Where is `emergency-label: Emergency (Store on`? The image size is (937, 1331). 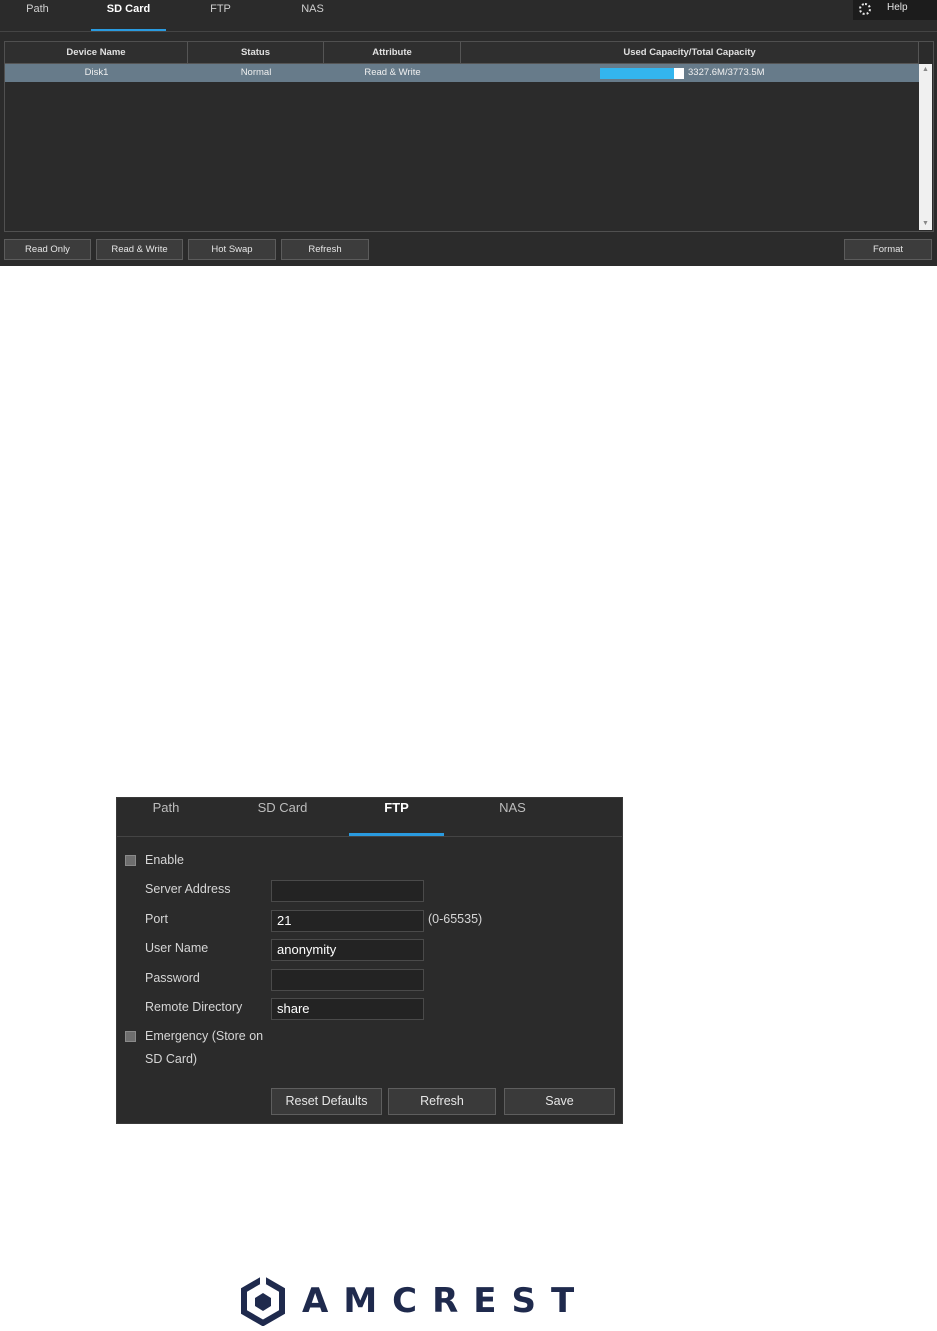
emergency-label: Emergency (Store on is located at coordinates (204, 1036).